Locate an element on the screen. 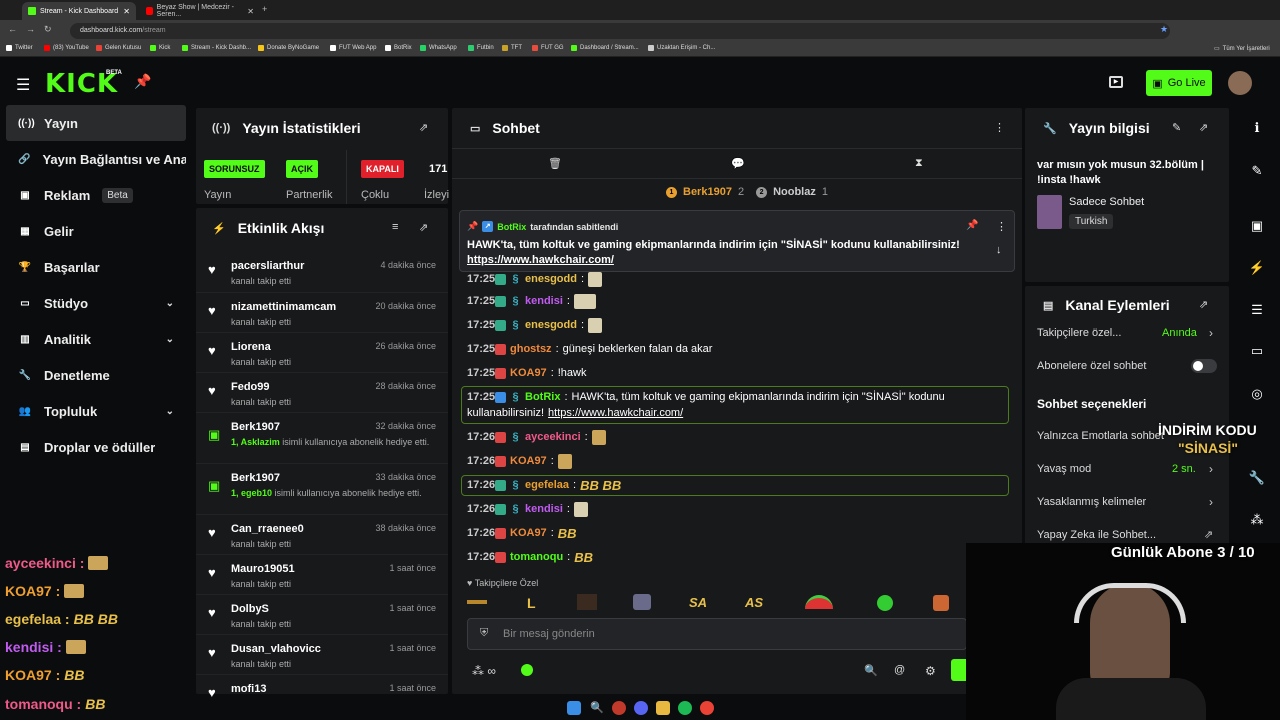 The image size is (1280, 720). chrome-icon is located at coordinates (707, 708).